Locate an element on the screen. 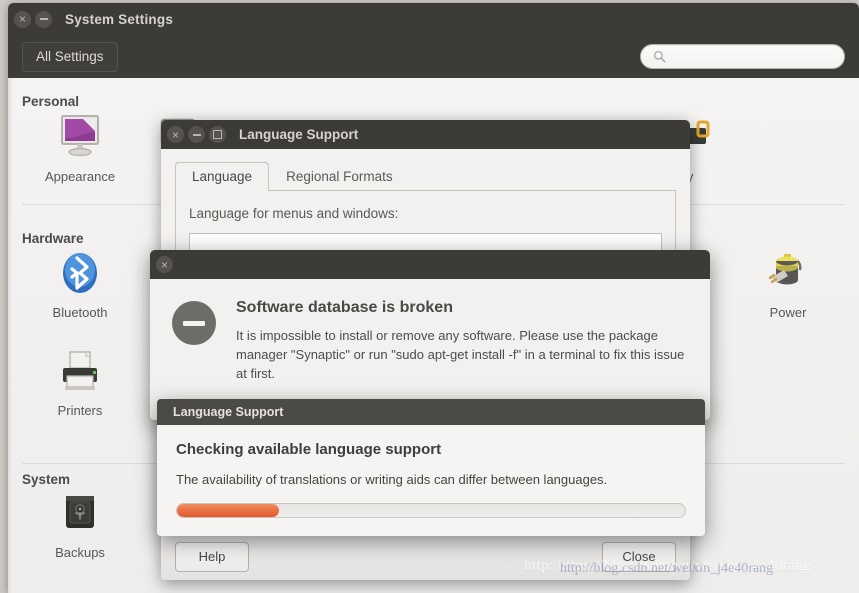 This screenshot has height=593, width=859. settings-item-label: Power is located at coordinates (788, 312).